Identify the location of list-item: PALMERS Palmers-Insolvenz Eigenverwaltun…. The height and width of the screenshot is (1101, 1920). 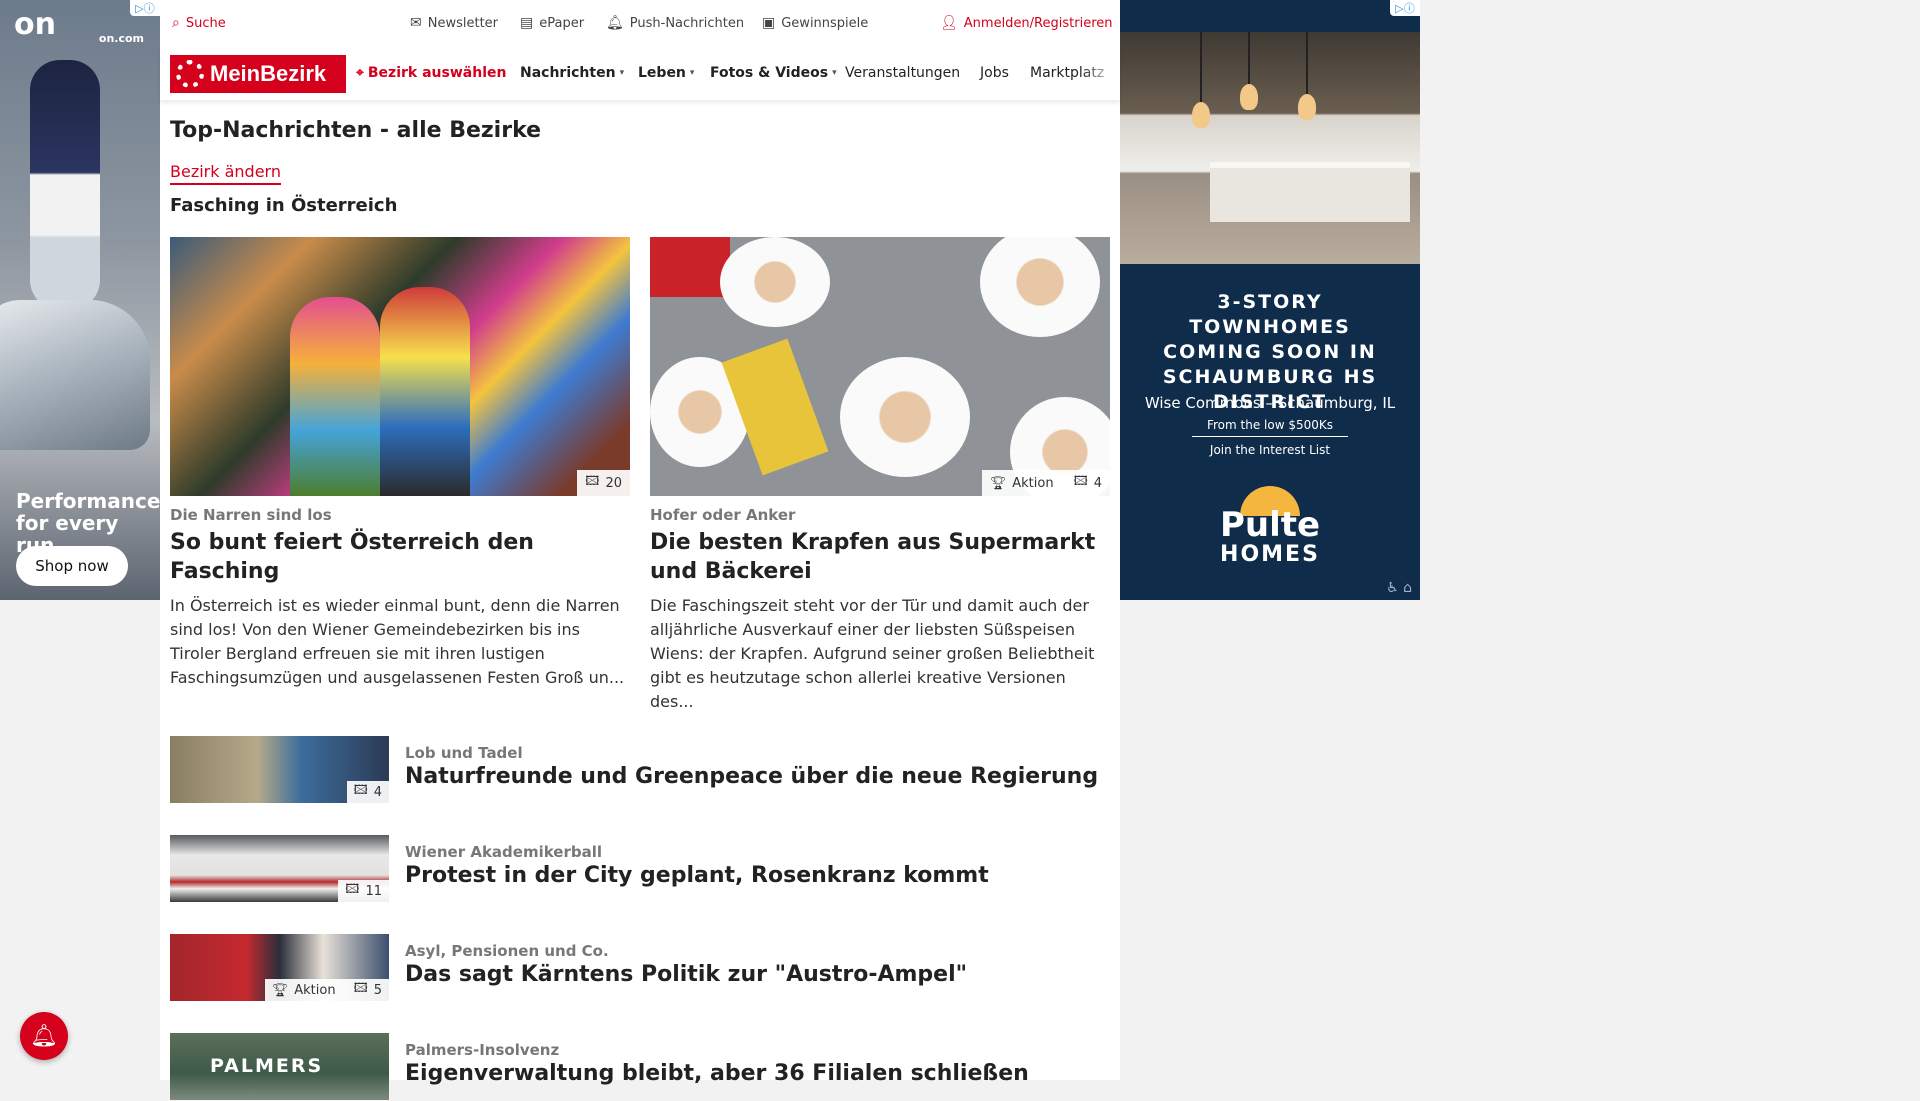
(645, 1067).